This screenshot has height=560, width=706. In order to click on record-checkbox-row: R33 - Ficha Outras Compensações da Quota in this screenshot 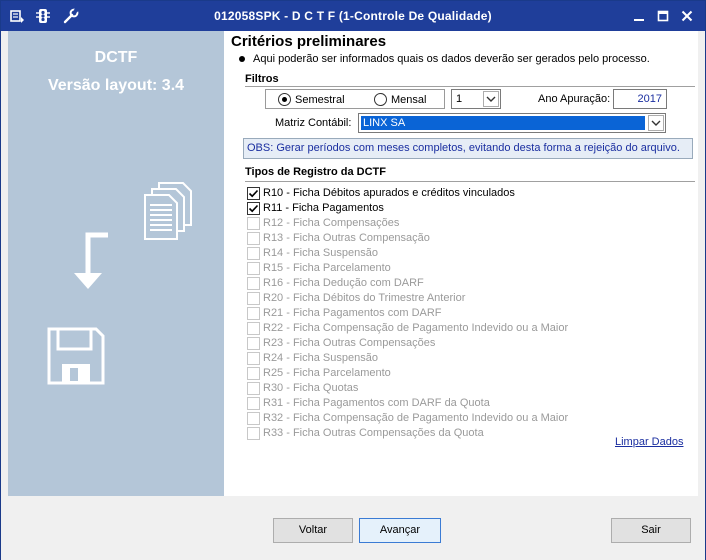, I will do `click(365, 433)`.